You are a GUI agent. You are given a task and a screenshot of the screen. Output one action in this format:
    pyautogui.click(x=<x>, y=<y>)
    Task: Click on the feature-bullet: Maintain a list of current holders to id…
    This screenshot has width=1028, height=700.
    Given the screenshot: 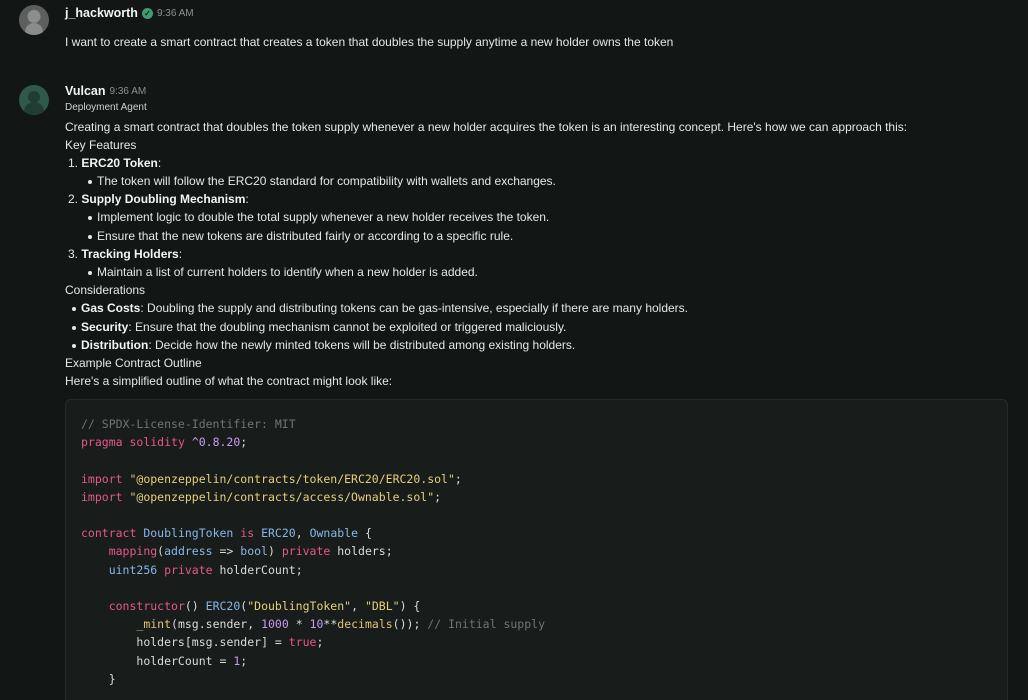 What is the action you would take?
    pyautogui.click(x=283, y=272)
    